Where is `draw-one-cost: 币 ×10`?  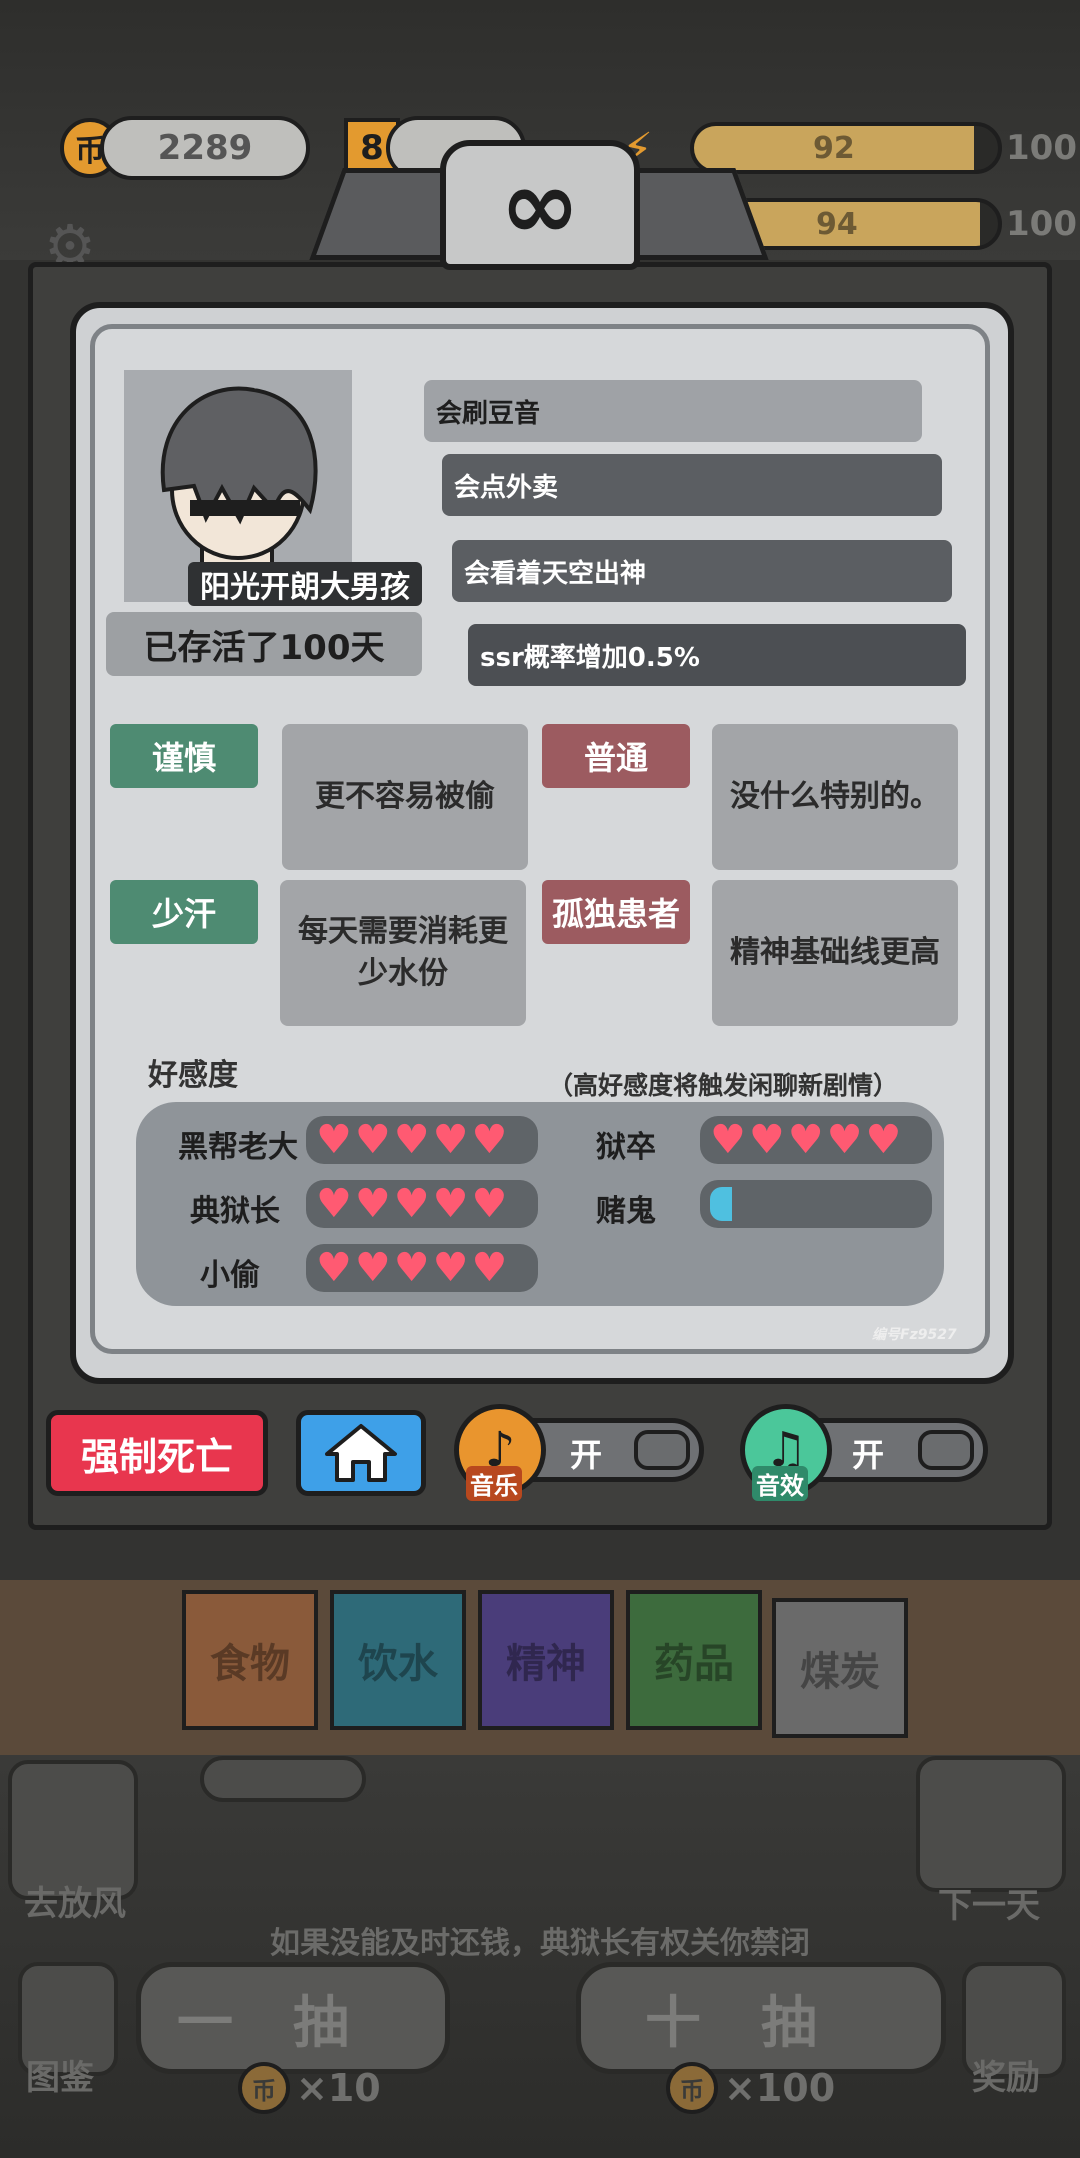 draw-one-cost: 币 ×10 is located at coordinates (309, 2088).